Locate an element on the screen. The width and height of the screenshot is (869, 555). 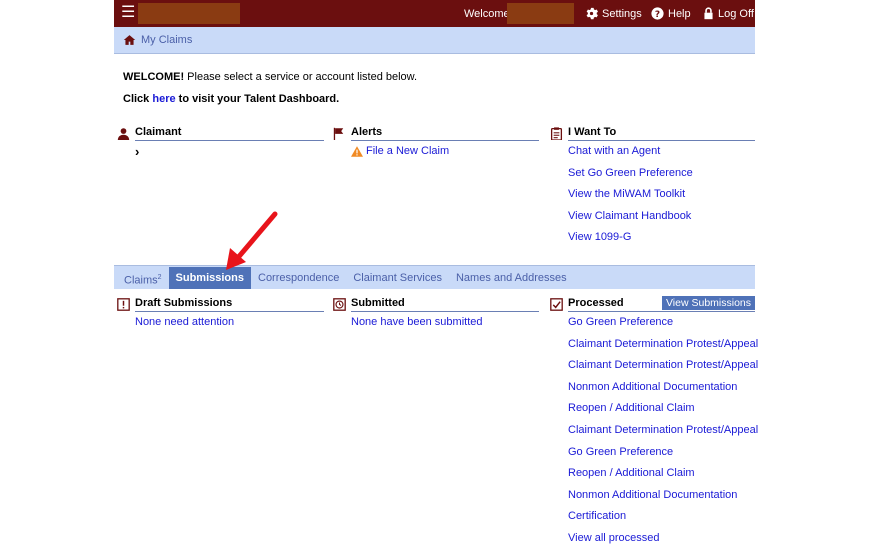
claimant-expand-chevron: › is located at coordinates (229, 152).